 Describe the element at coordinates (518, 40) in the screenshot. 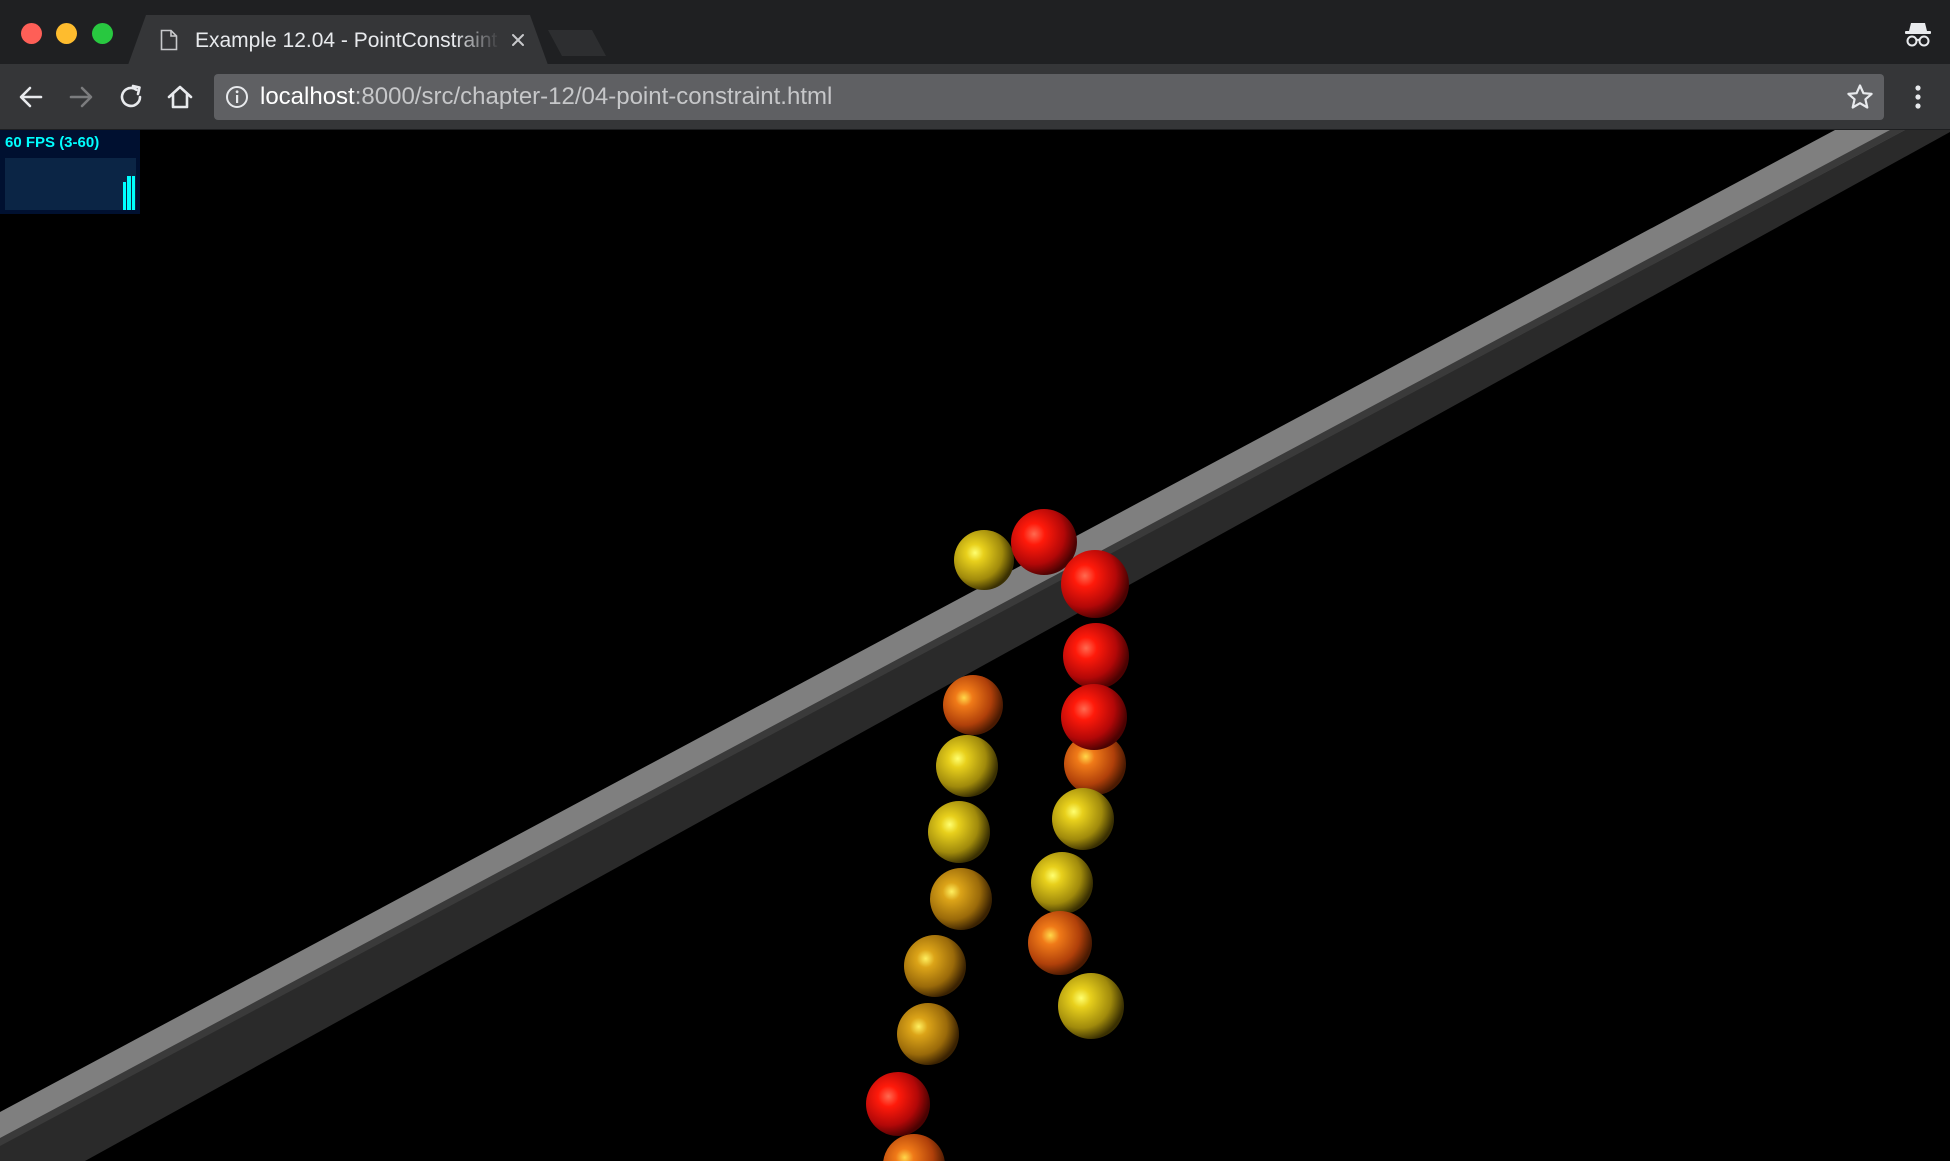

I see `close-icon` at that location.